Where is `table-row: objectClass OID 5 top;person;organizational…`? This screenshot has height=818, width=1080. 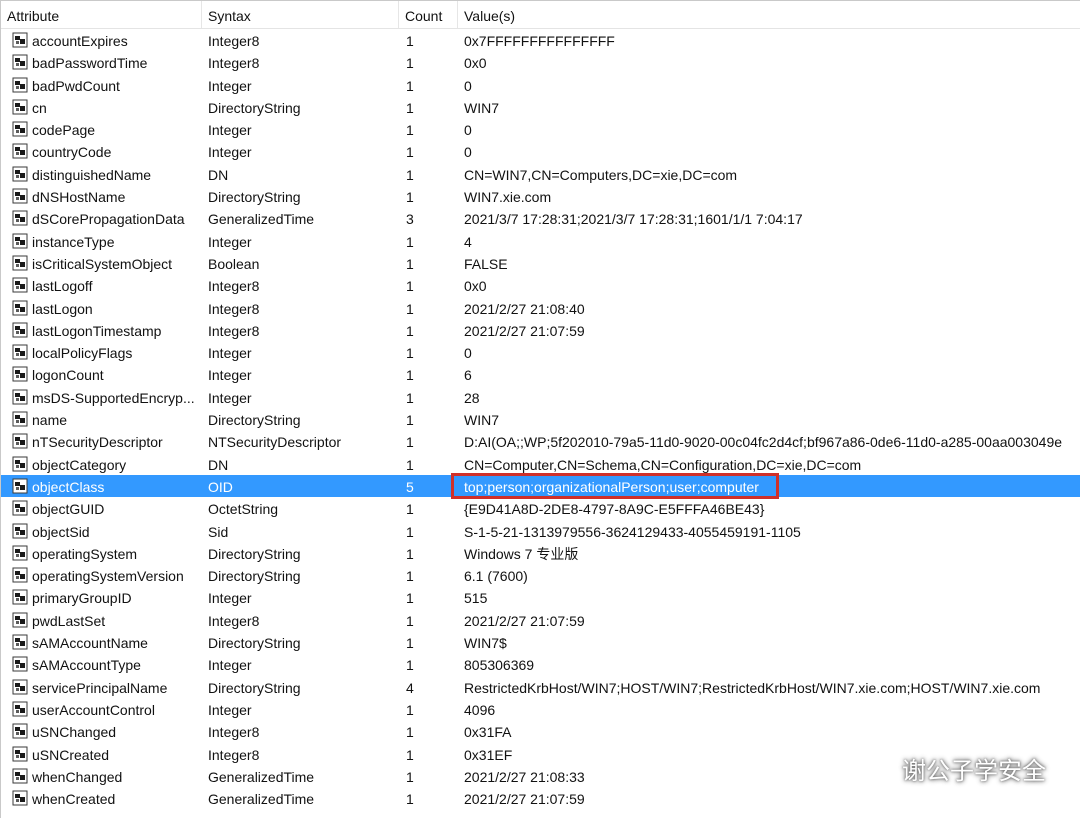 table-row: objectClass OID 5 top;person;organizational… is located at coordinates (540, 486).